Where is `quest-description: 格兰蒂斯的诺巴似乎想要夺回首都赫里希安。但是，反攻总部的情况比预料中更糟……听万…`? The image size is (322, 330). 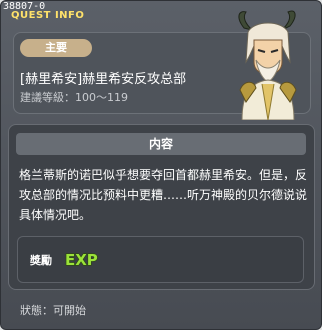
quest-description: 格兰蒂斯的诺巴似乎想要夺回首都赫里希安。但是，反攻总部的情况比预料中更糟……听万… is located at coordinates (163, 195).